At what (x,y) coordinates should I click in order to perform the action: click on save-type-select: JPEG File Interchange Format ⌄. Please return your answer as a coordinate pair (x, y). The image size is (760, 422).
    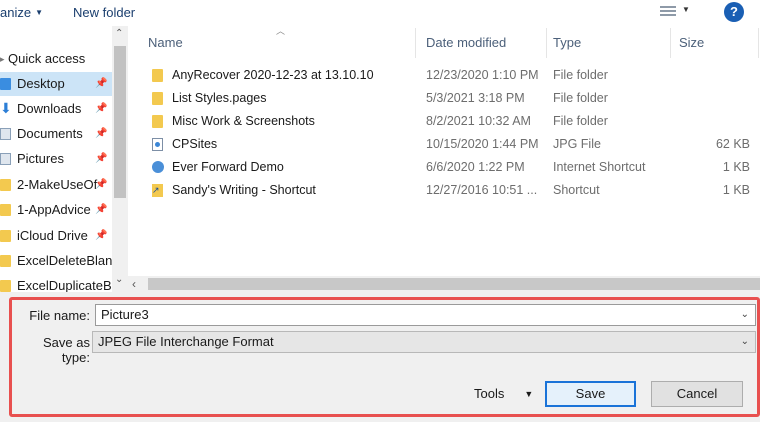
    Looking at the image, I should click on (424, 342).